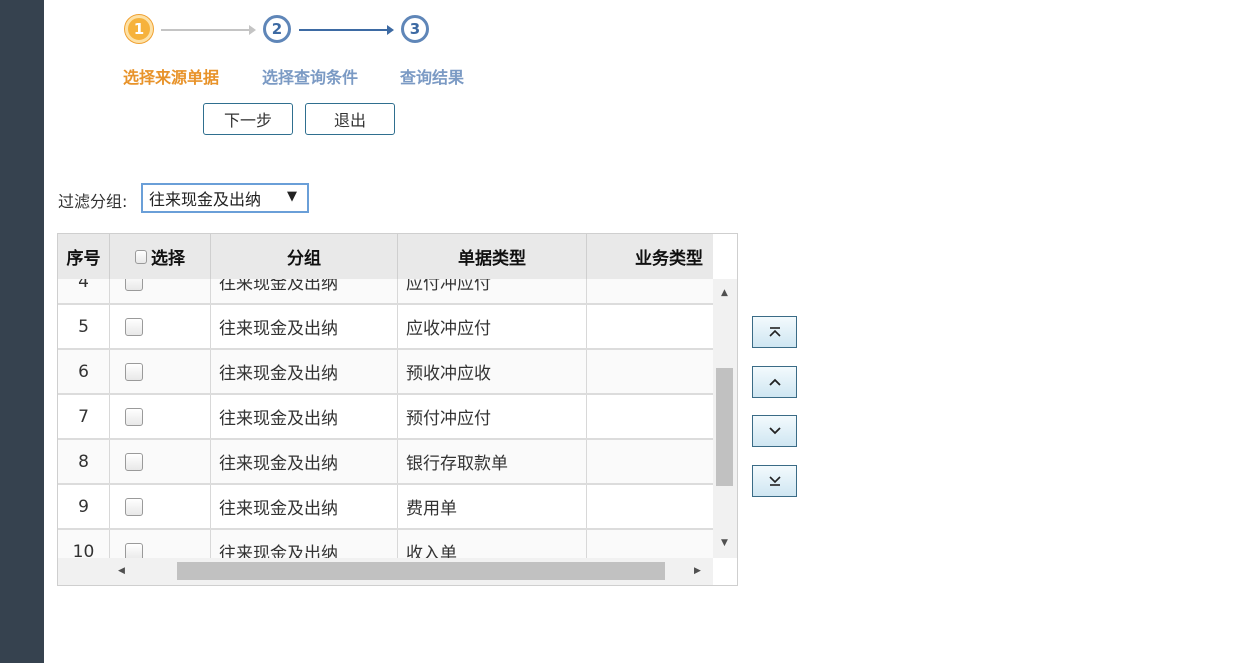  Describe the element at coordinates (724, 293) in the screenshot. I see `scroll-up-arrow-icon: ▲` at that location.